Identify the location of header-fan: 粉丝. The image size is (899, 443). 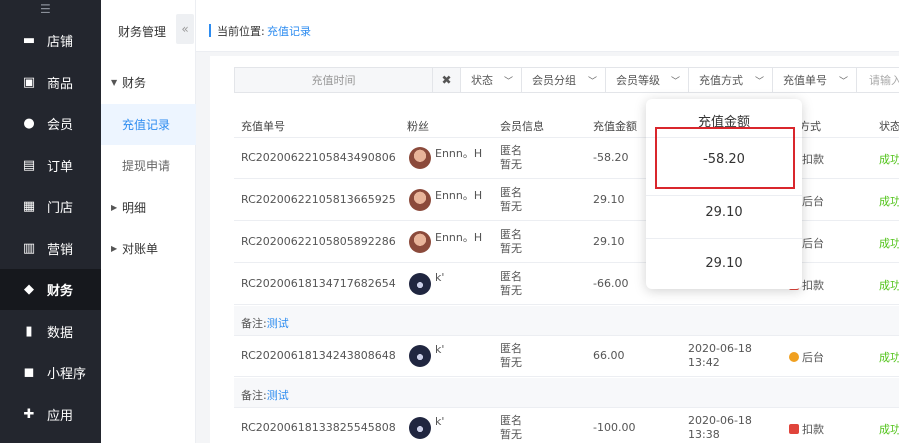
(418, 126).